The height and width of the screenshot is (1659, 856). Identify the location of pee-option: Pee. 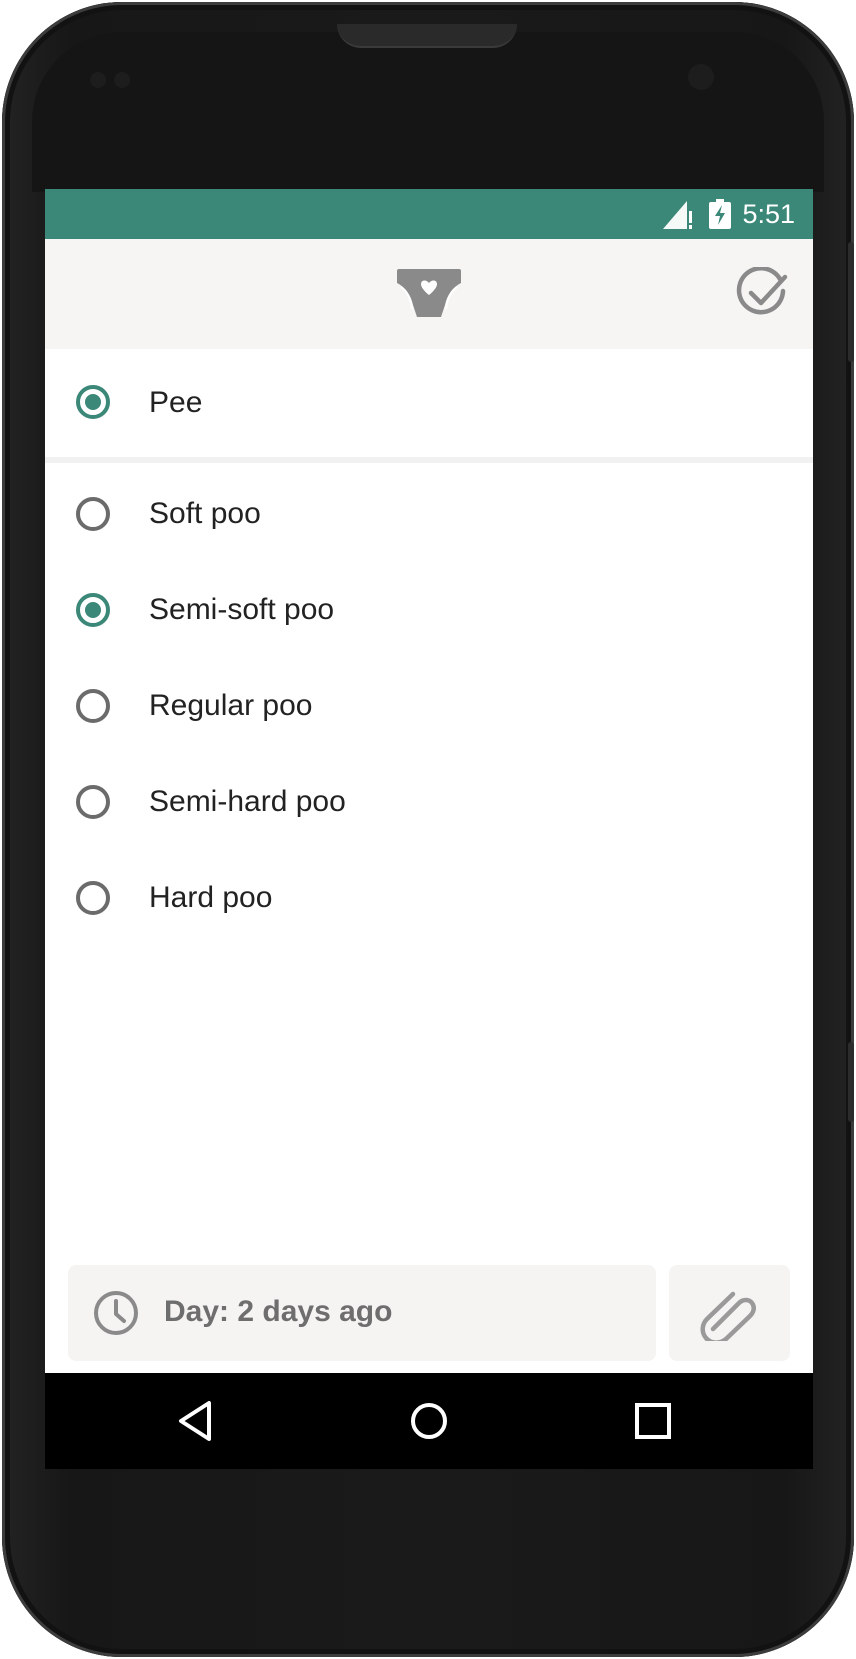
(429, 403).